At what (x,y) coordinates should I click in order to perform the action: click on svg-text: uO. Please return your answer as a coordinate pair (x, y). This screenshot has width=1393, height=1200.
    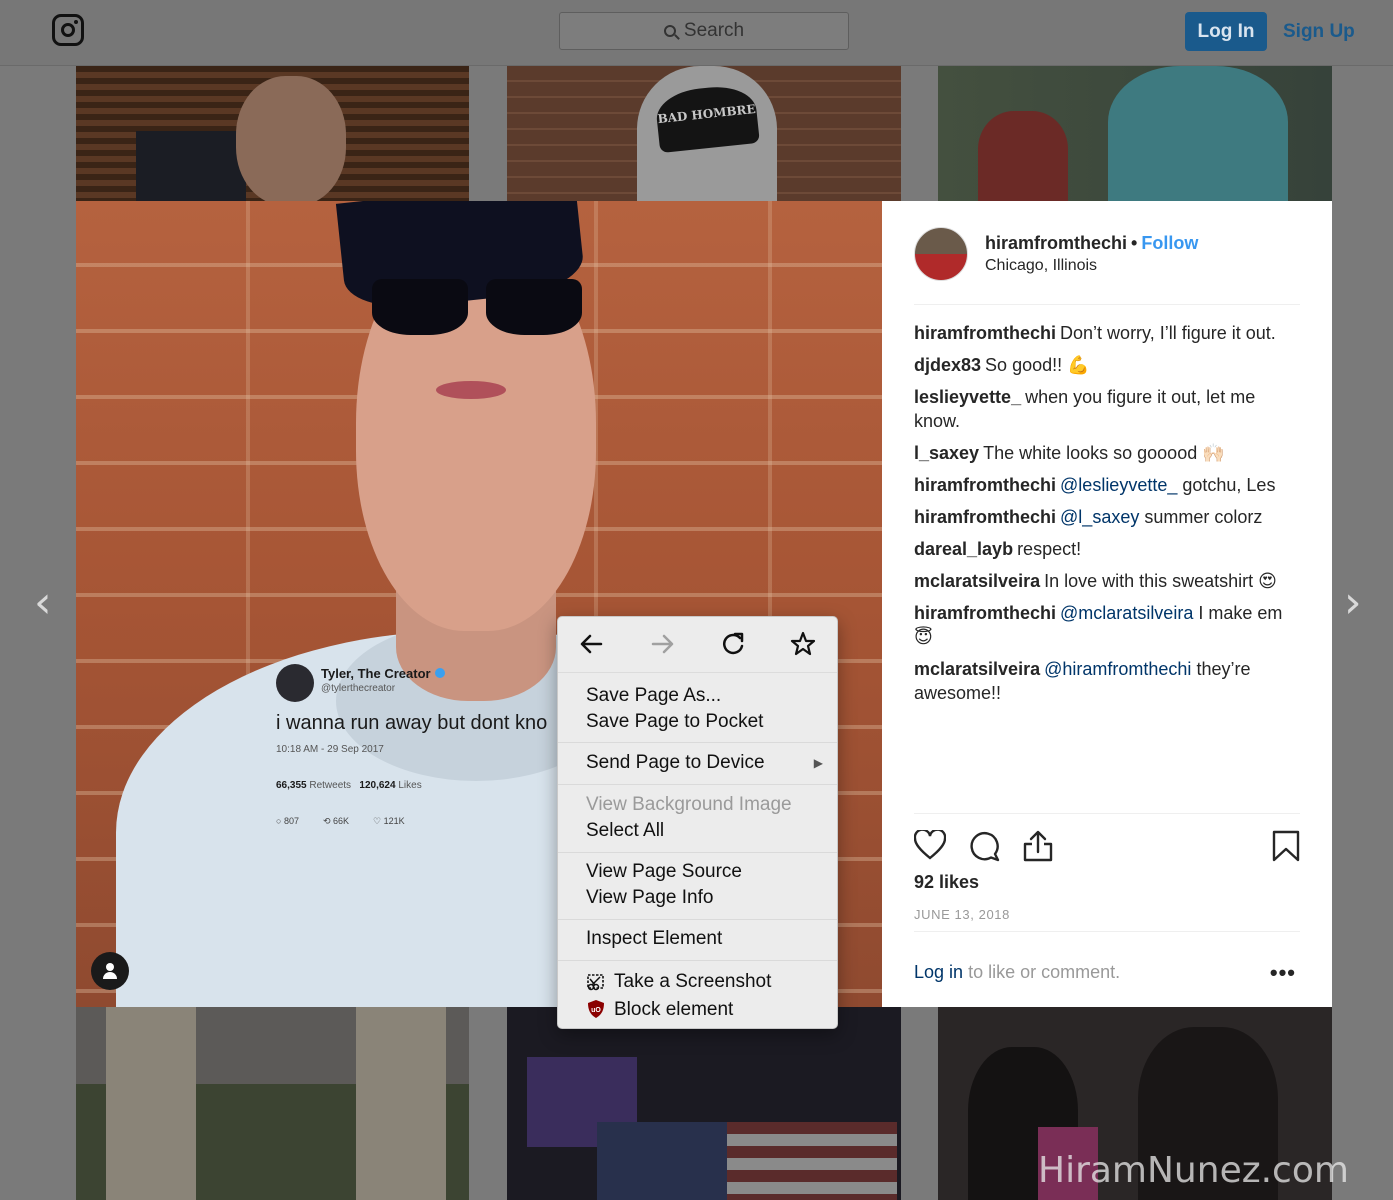
    Looking at the image, I should click on (596, 1010).